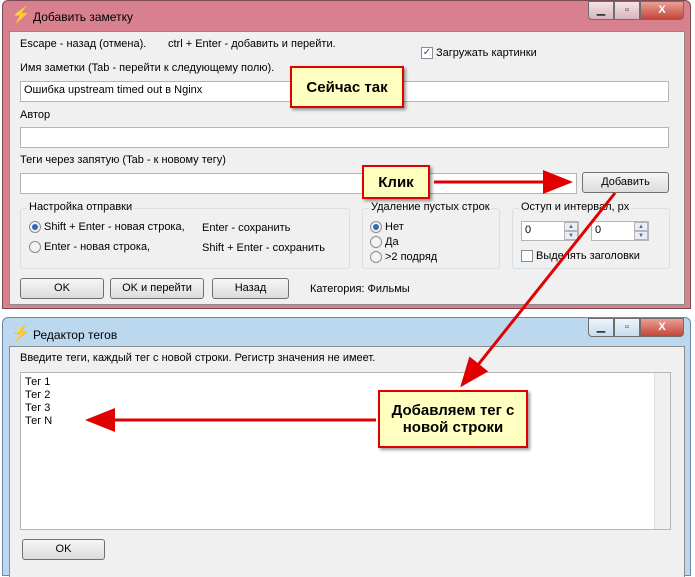 The image size is (695, 577). What do you see at coordinates (396, 182) in the screenshot?
I see `callout-click: Клик` at bounding box center [396, 182].